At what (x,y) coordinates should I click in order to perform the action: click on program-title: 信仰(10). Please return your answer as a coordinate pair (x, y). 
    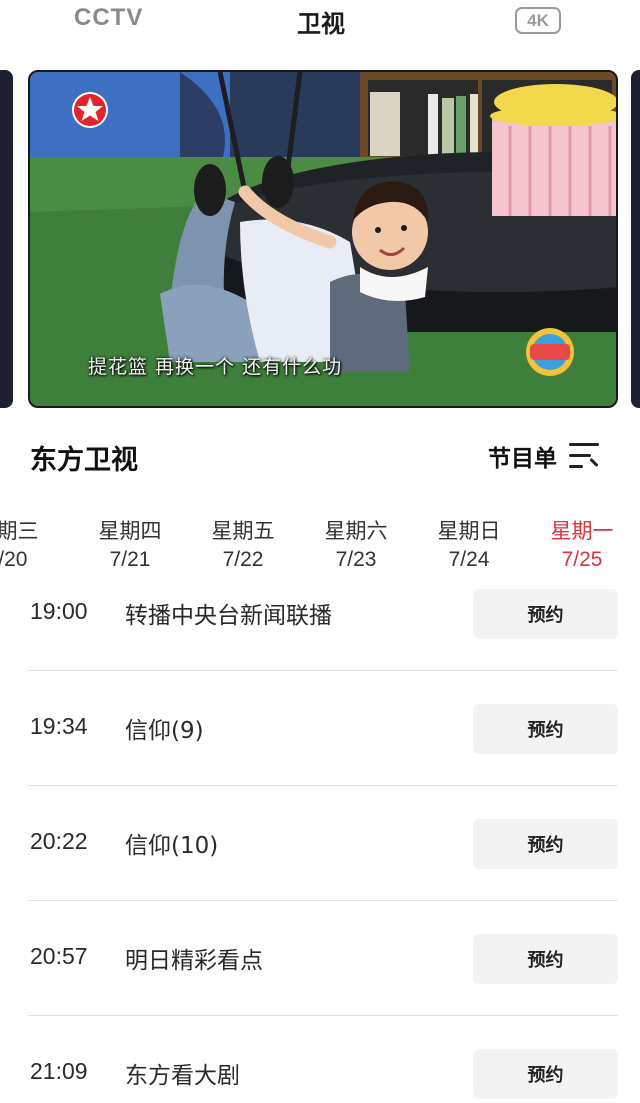
    Looking at the image, I should click on (172, 846).